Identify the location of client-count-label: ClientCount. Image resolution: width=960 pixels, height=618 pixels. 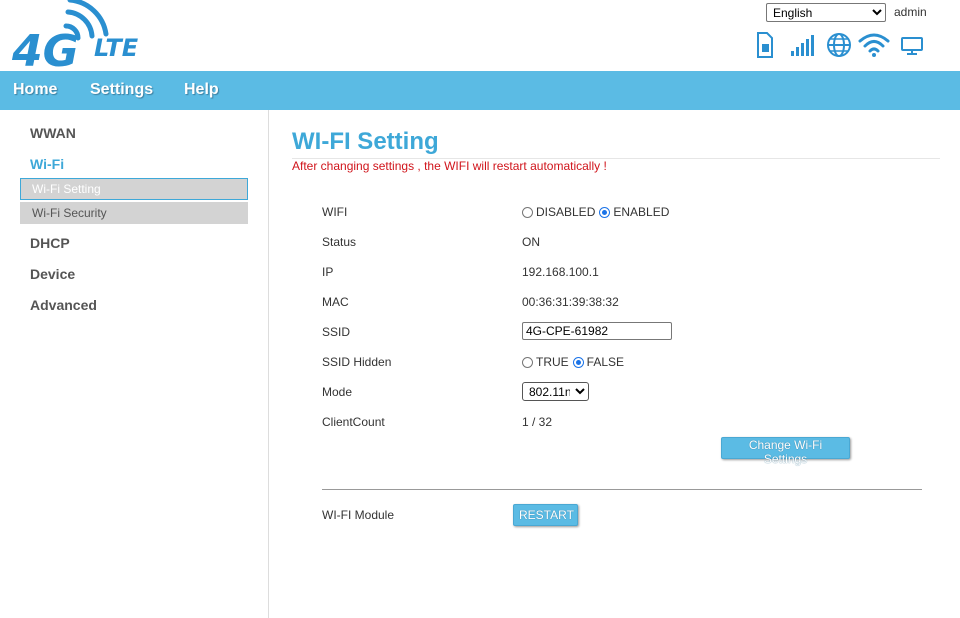
(353, 422).